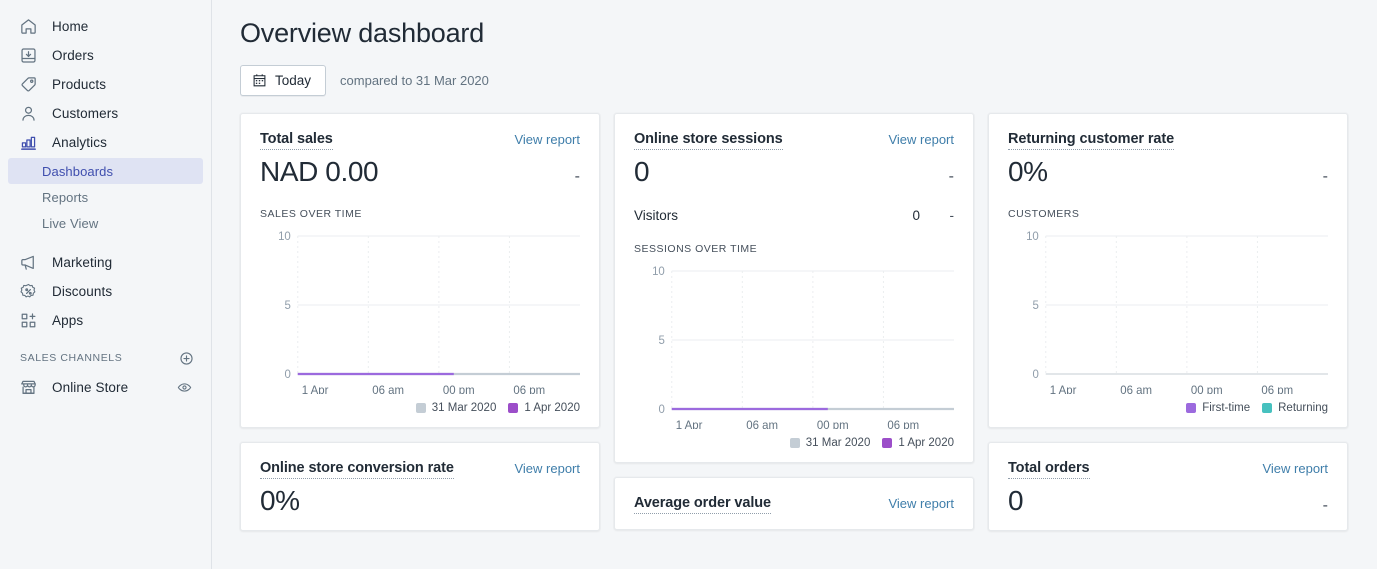  I want to click on chart-legend: First-time Returning, so click(1168, 408).